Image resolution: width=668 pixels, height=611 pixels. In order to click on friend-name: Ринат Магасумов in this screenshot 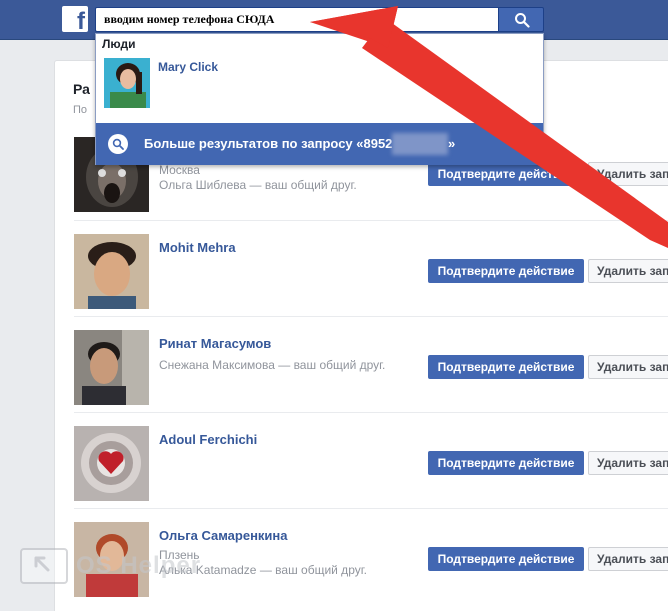, I will do `click(215, 343)`.